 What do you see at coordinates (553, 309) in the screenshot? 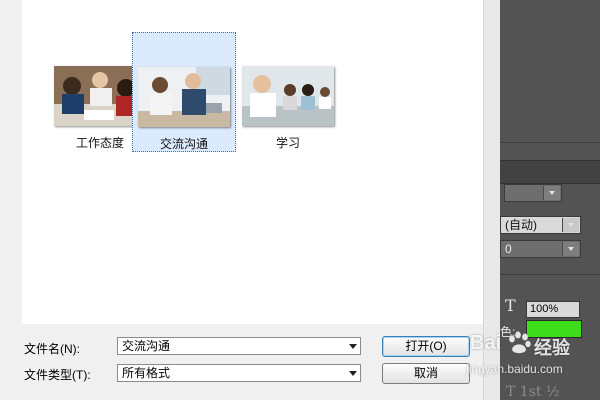
I see `scale-input: 100%` at bounding box center [553, 309].